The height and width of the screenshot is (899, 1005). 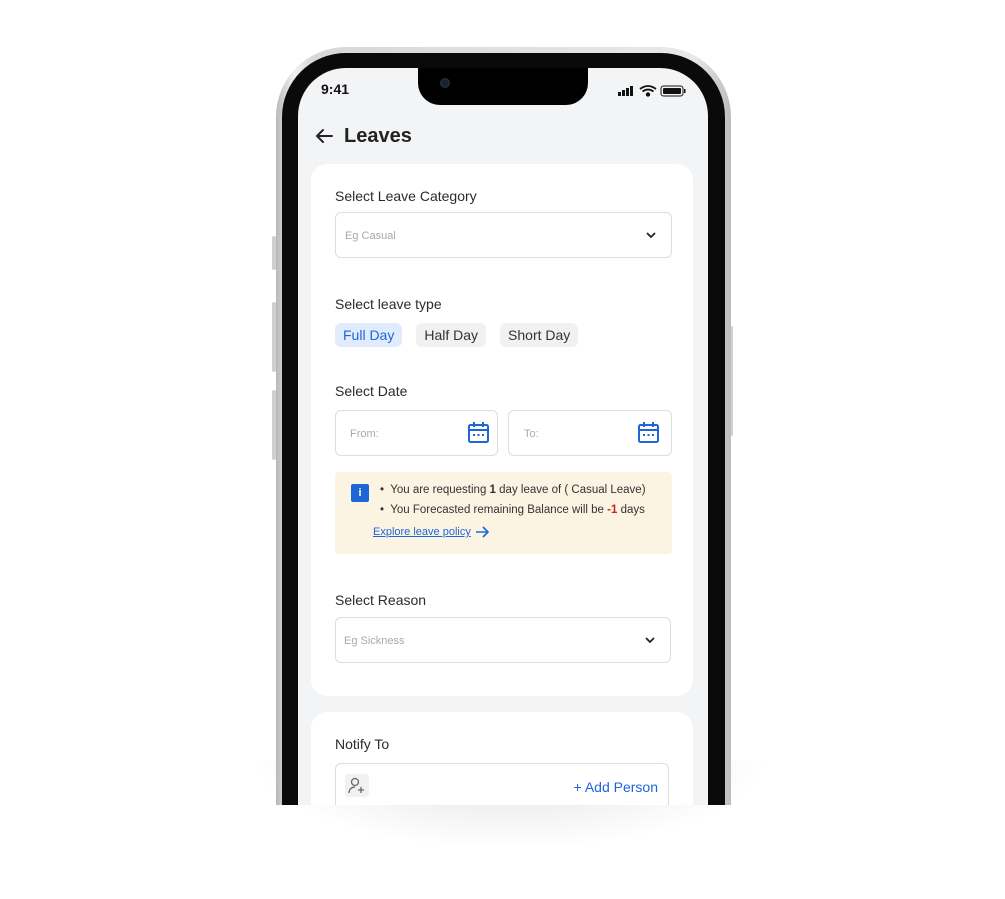 I want to click on chip-half-day: Half Day, so click(x=451, y=335).